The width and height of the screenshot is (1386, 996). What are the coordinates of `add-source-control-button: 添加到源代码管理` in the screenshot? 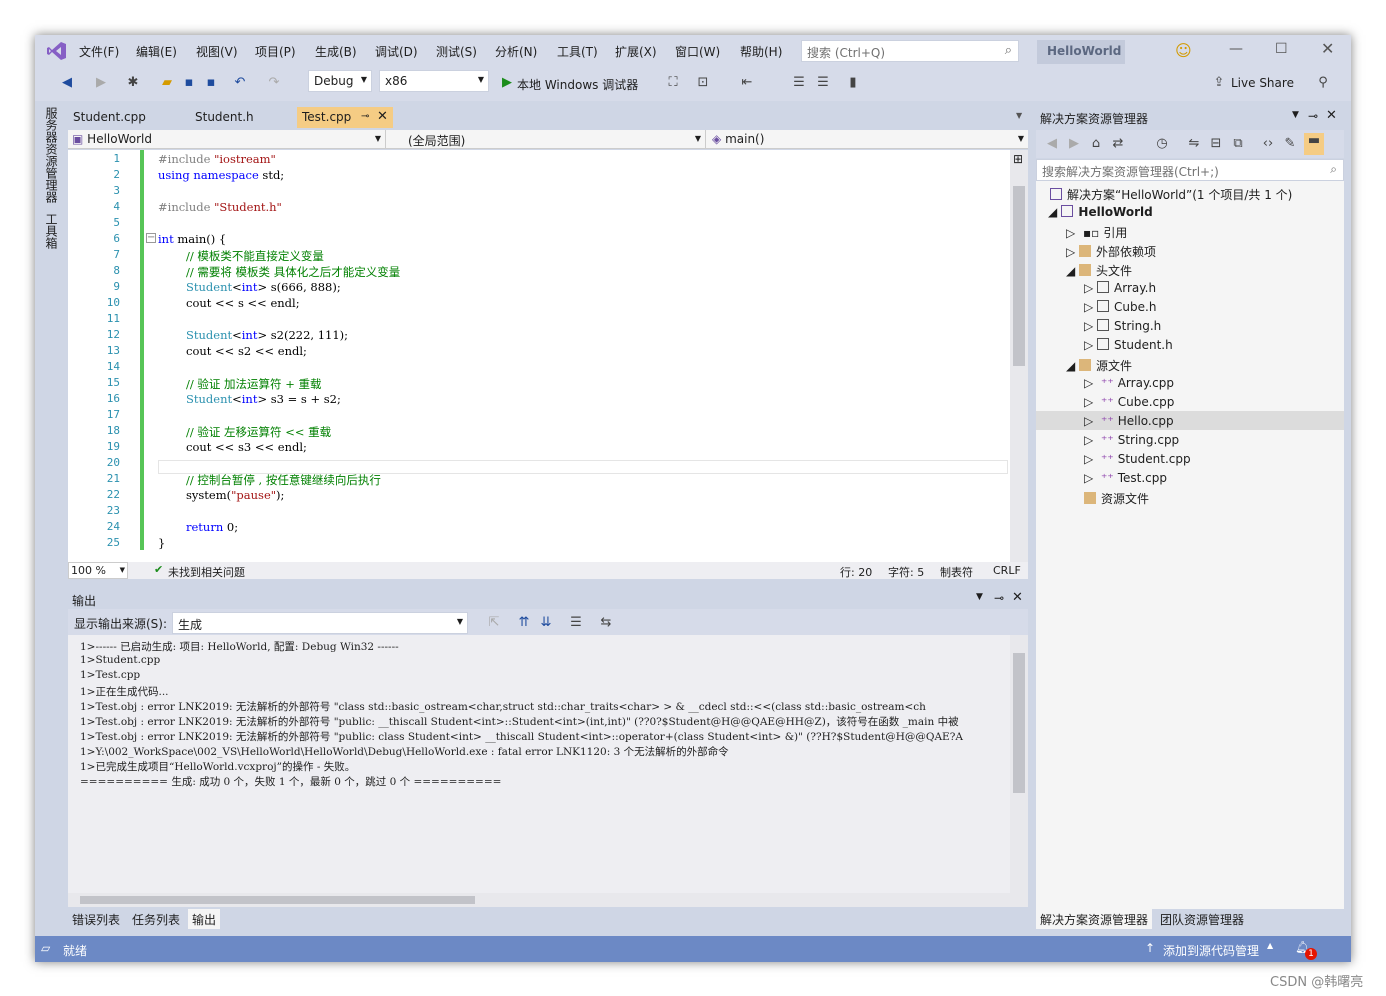 It's located at (1211, 950).